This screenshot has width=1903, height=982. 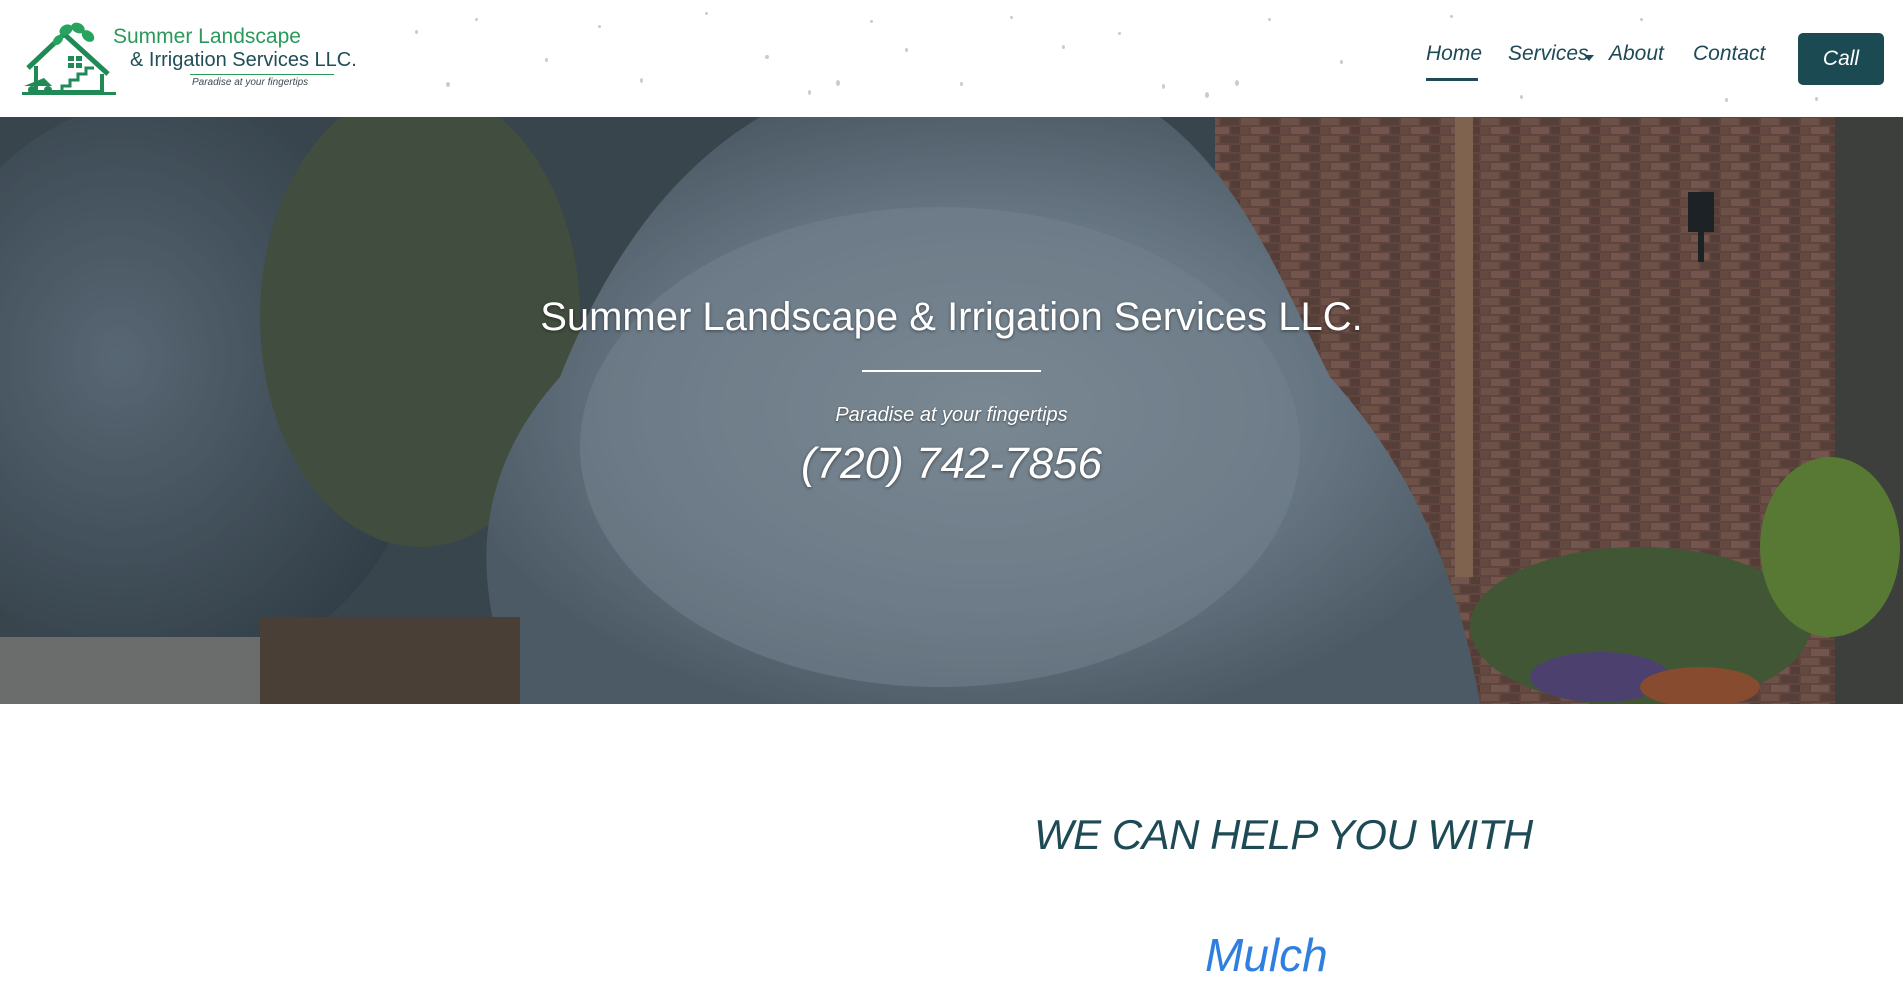 I want to click on nav-active-indicator, so click(x=1452, y=79).